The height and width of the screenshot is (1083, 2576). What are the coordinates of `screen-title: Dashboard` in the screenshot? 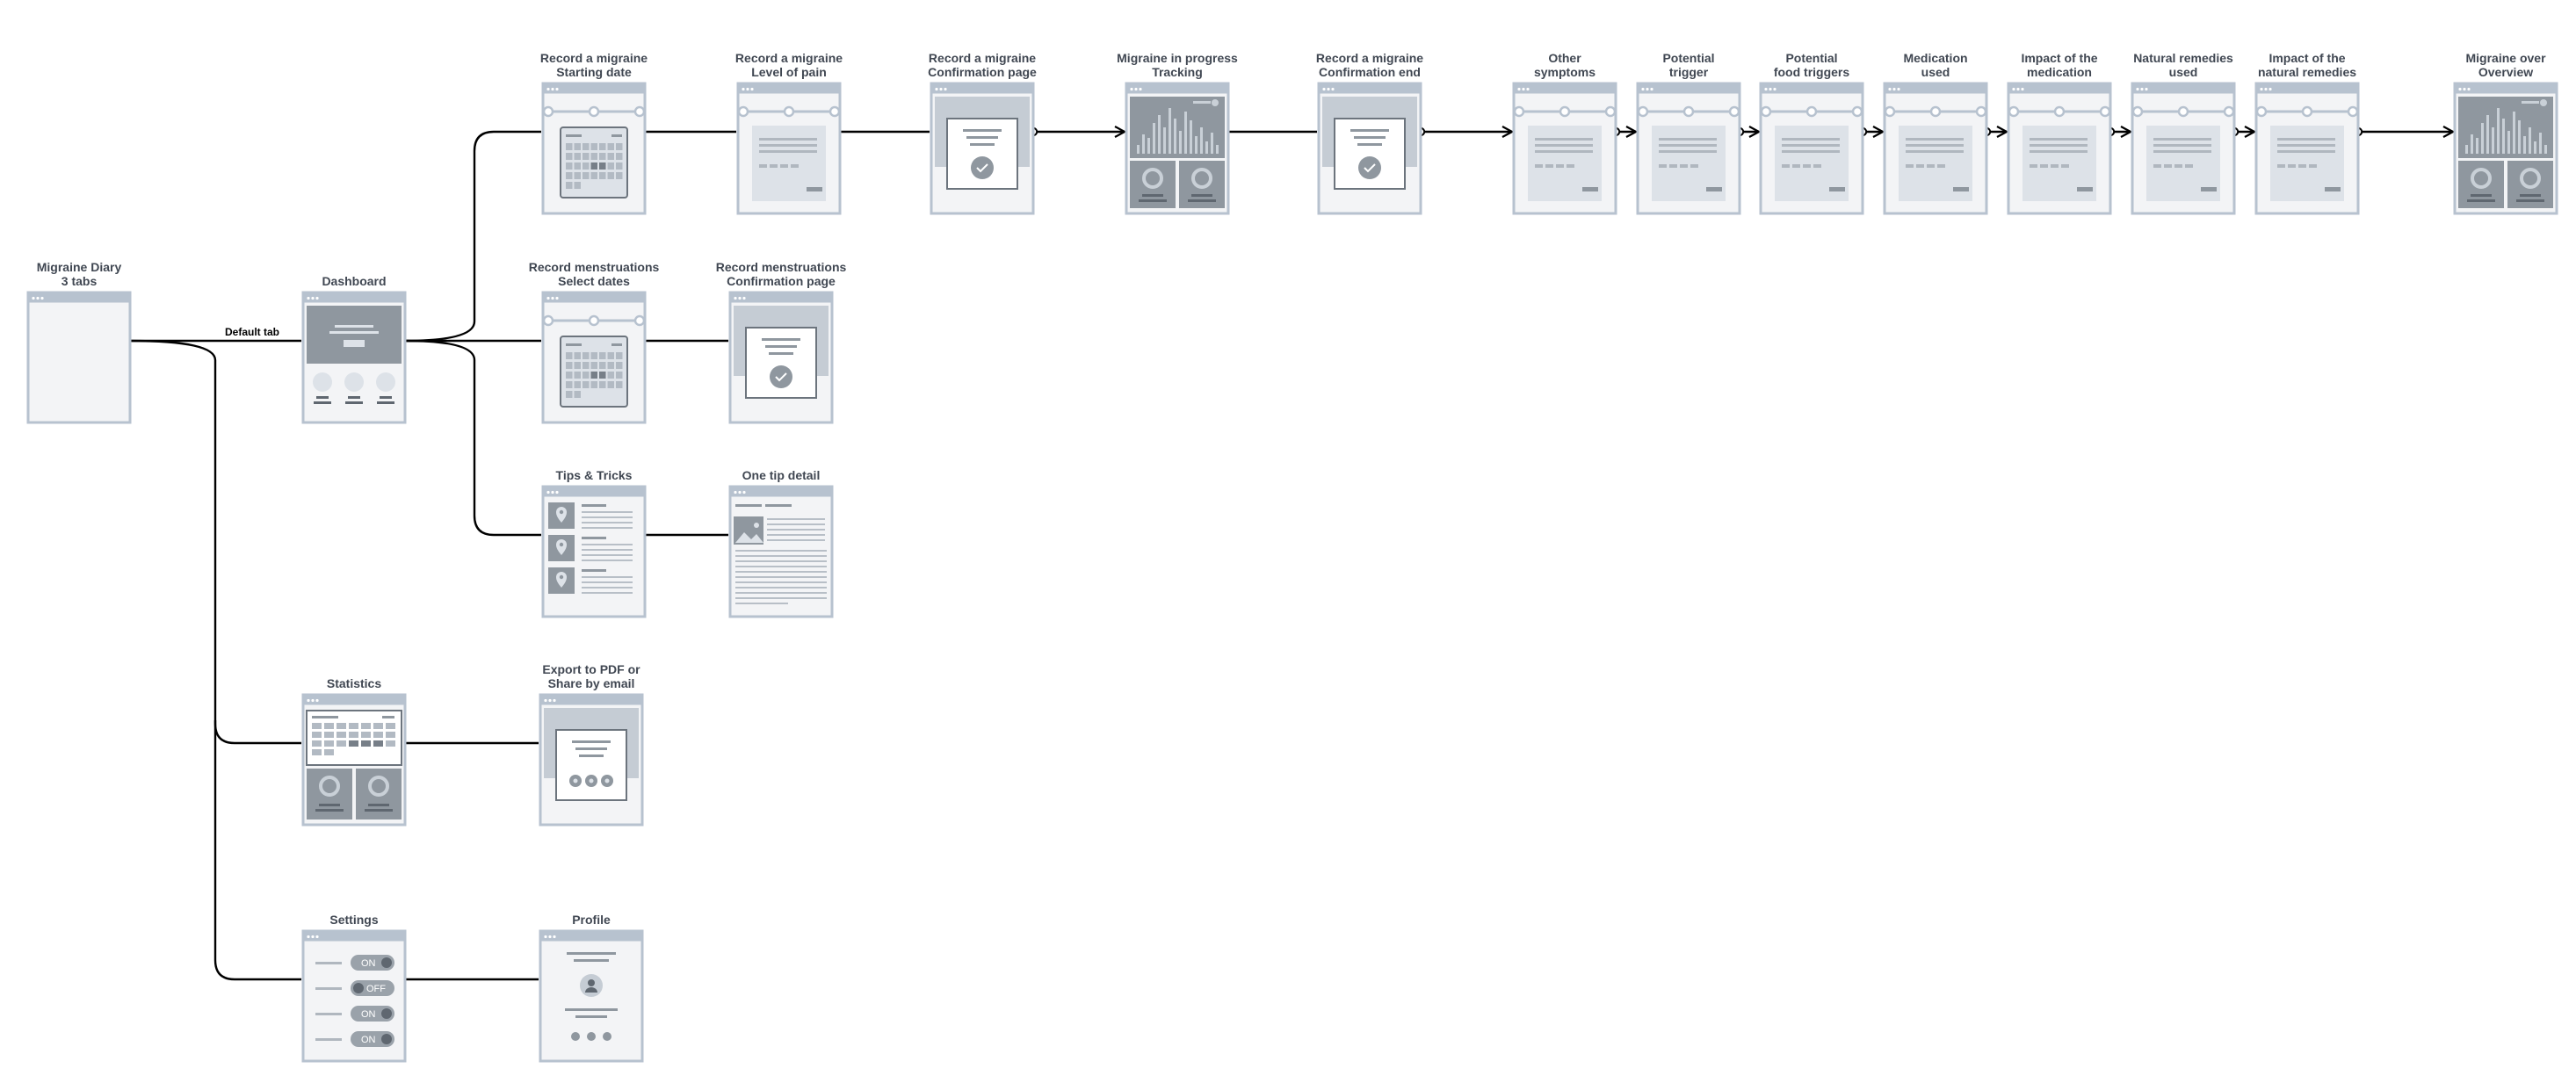 It's located at (354, 281).